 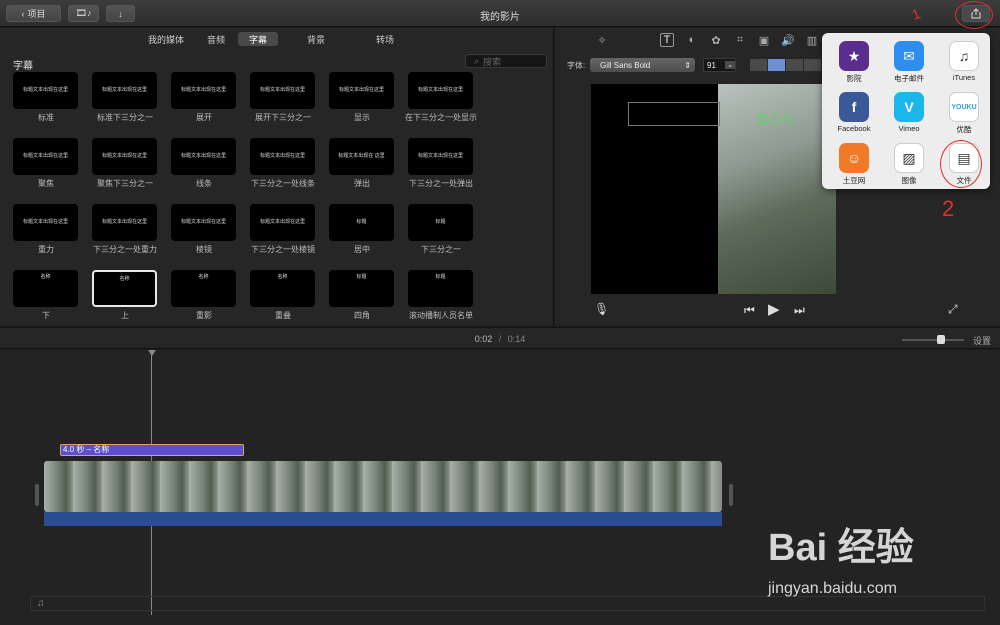 I want to click on title-thumbnail: 标题文本出现在 这里, so click(x=361, y=156).